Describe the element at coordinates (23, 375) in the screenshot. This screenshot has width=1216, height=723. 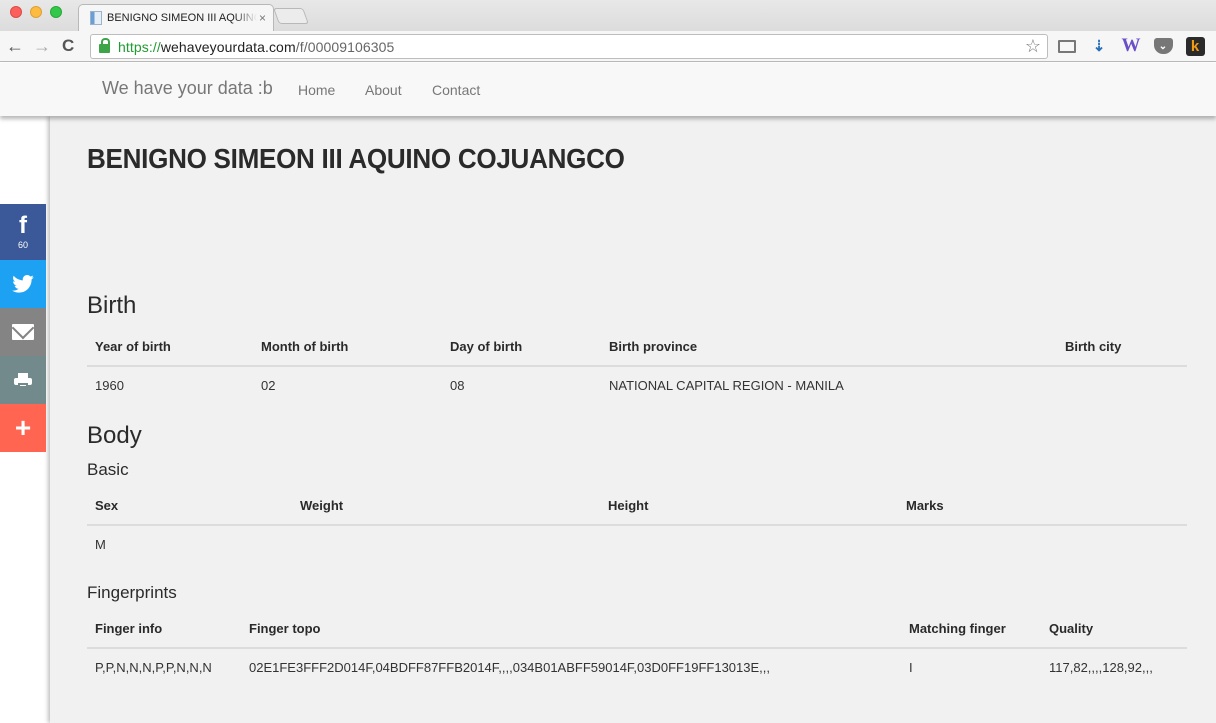
I see `printer-top` at that location.